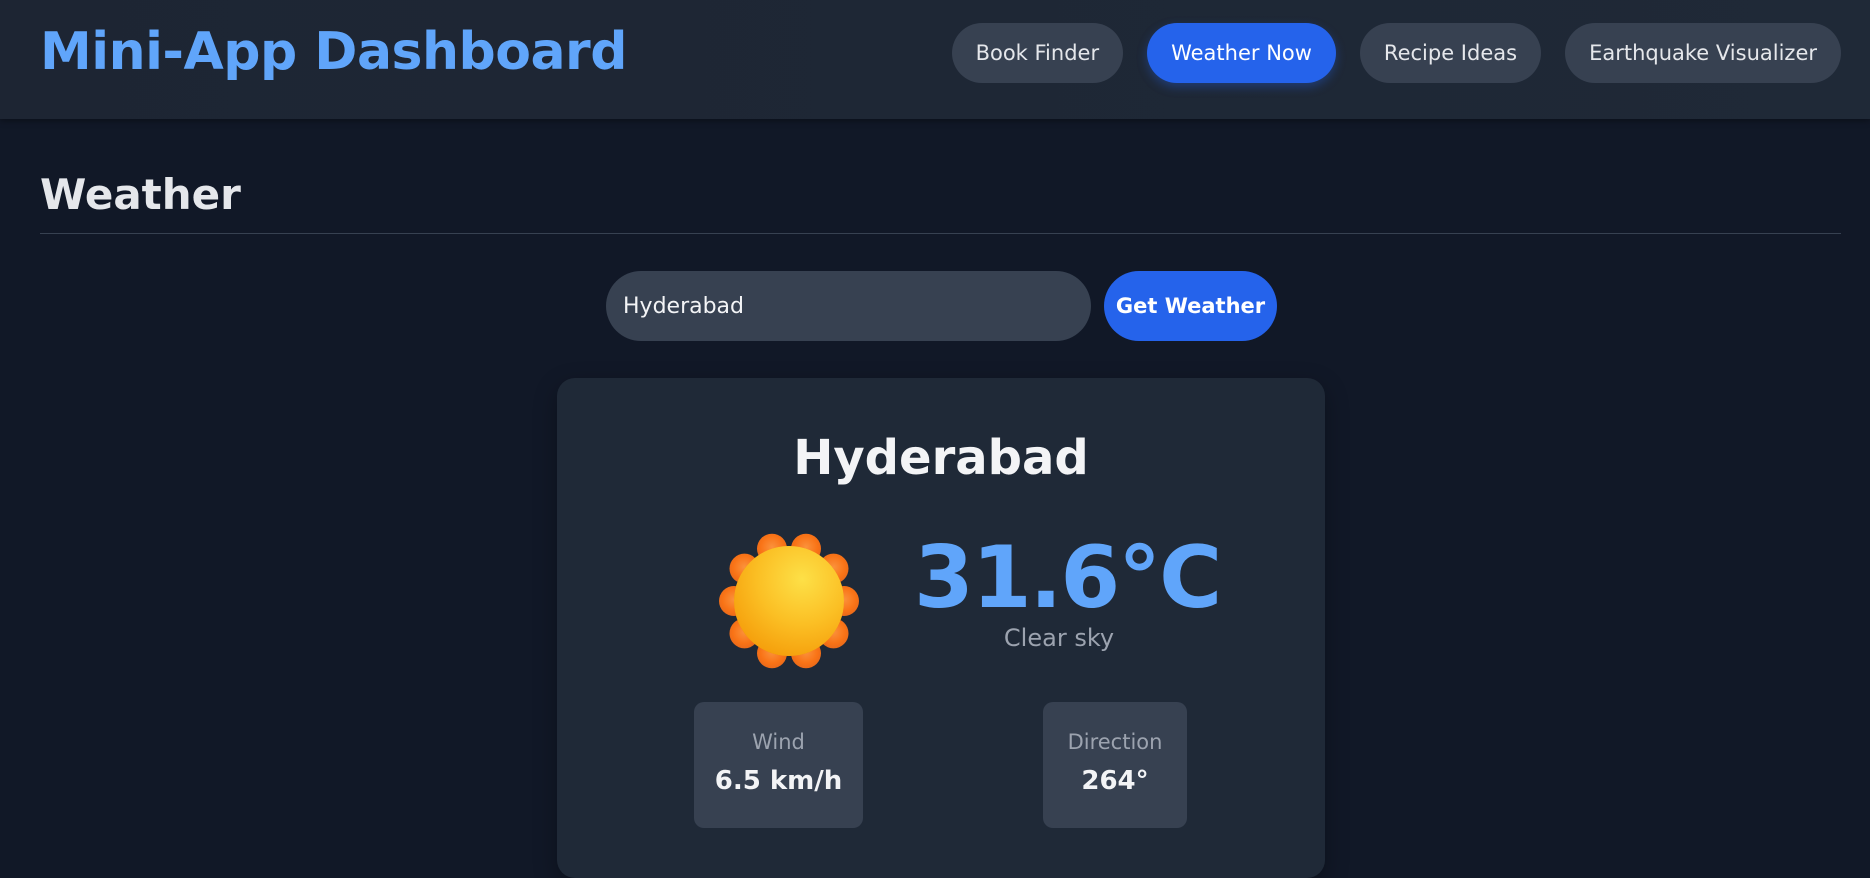 Image resolution: width=1870 pixels, height=878 pixels. What do you see at coordinates (848, 306) in the screenshot?
I see `city-search-input` at bounding box center [848, 306].